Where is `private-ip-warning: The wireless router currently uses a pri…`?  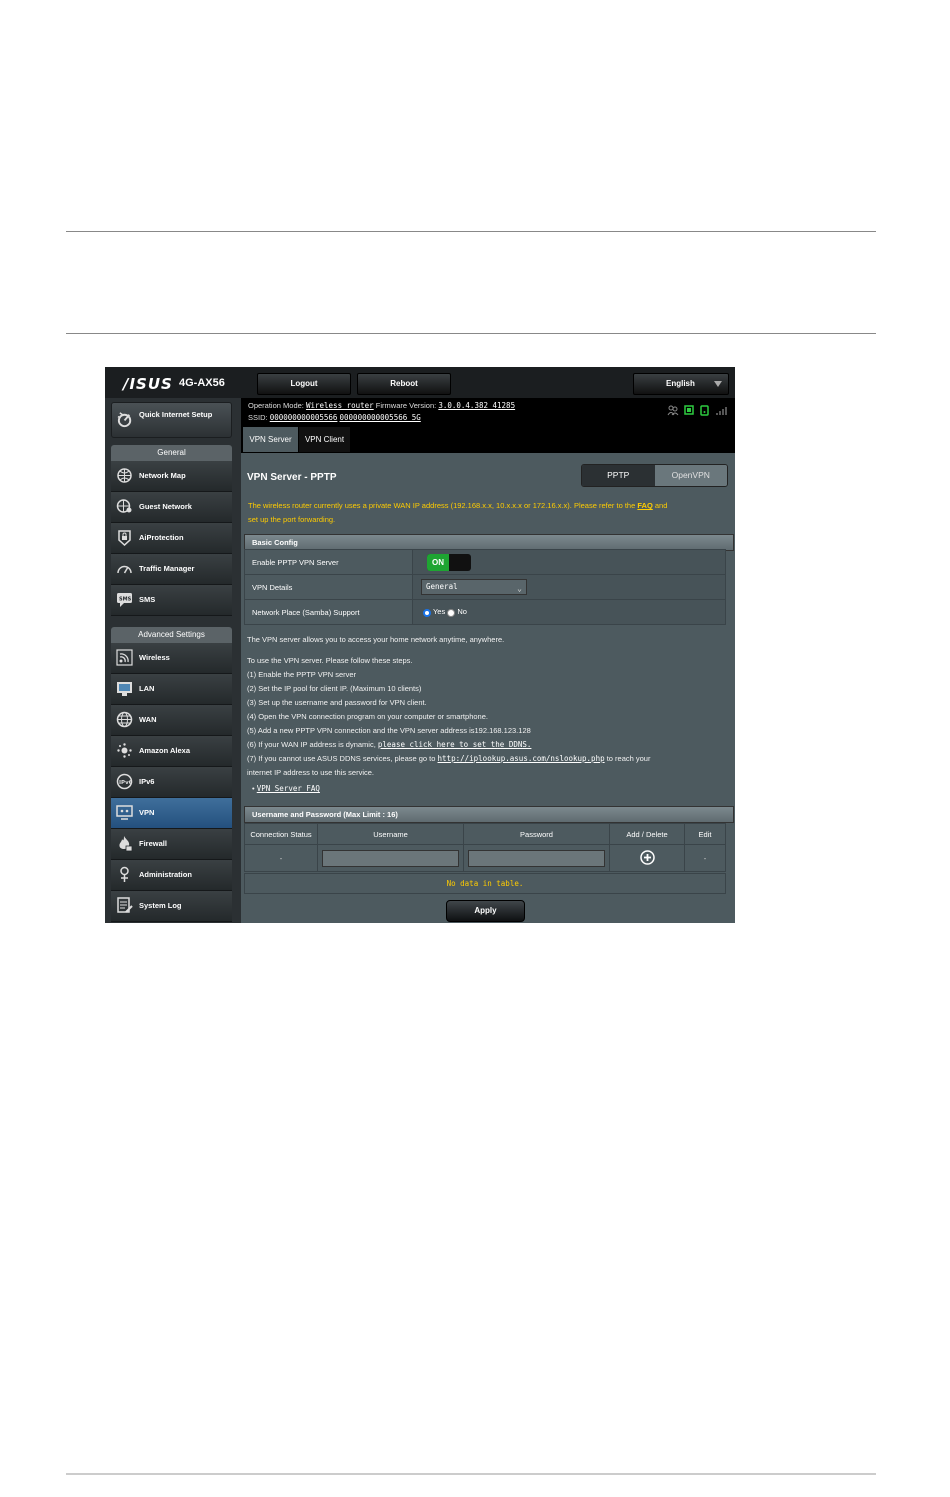 private-ip-warning: The wireless router currently uses a pri… is located at coordinates (488, 513).